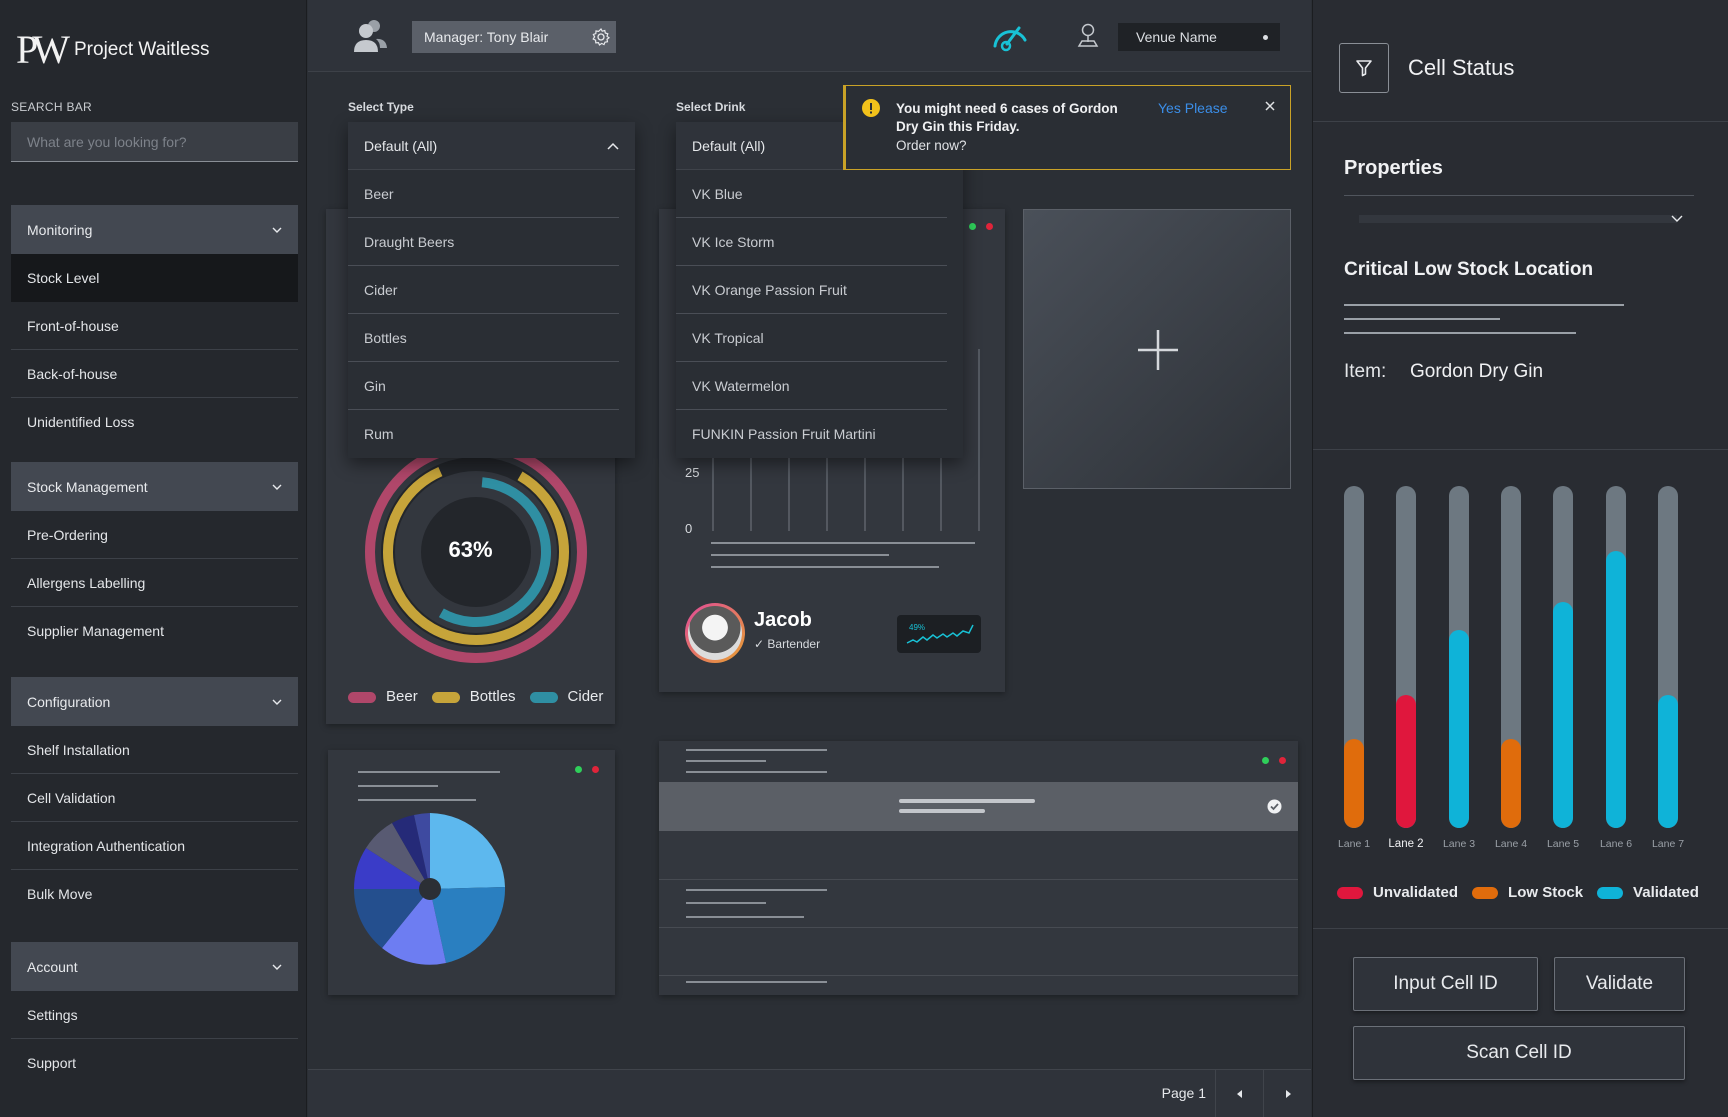  Describe the element at coordinates (154, 326) in the screenshot. I see `sidebar-item-front-of-house: Front-of-house` at that location.